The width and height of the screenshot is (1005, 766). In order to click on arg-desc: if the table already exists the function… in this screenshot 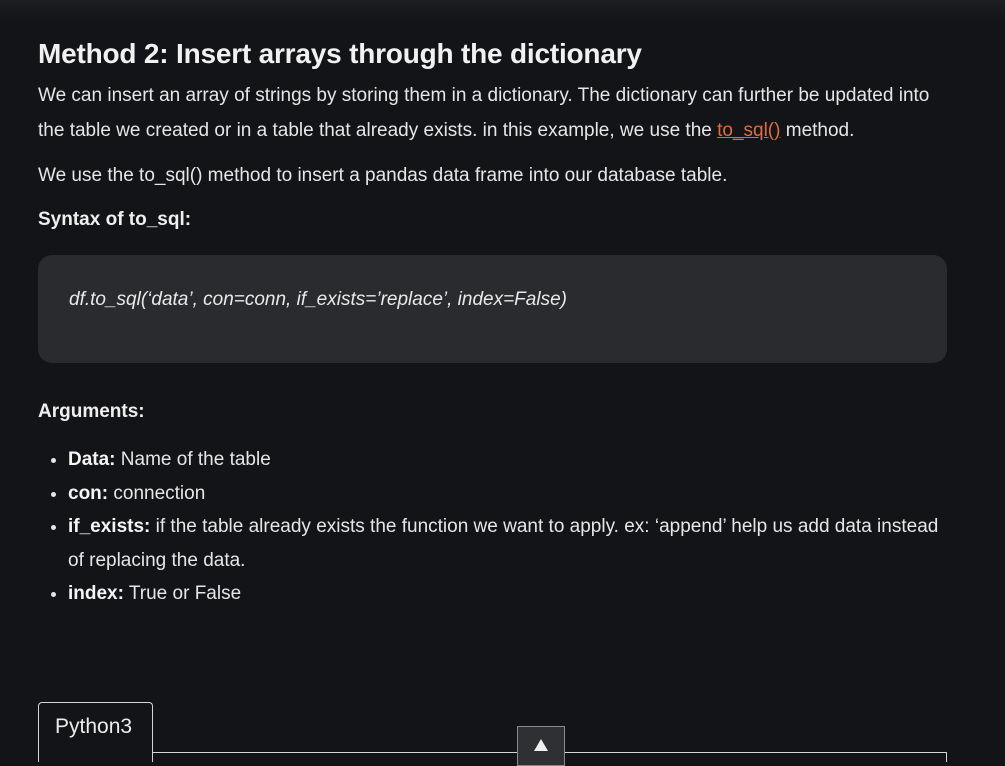, I will do `click(503, 543)`.